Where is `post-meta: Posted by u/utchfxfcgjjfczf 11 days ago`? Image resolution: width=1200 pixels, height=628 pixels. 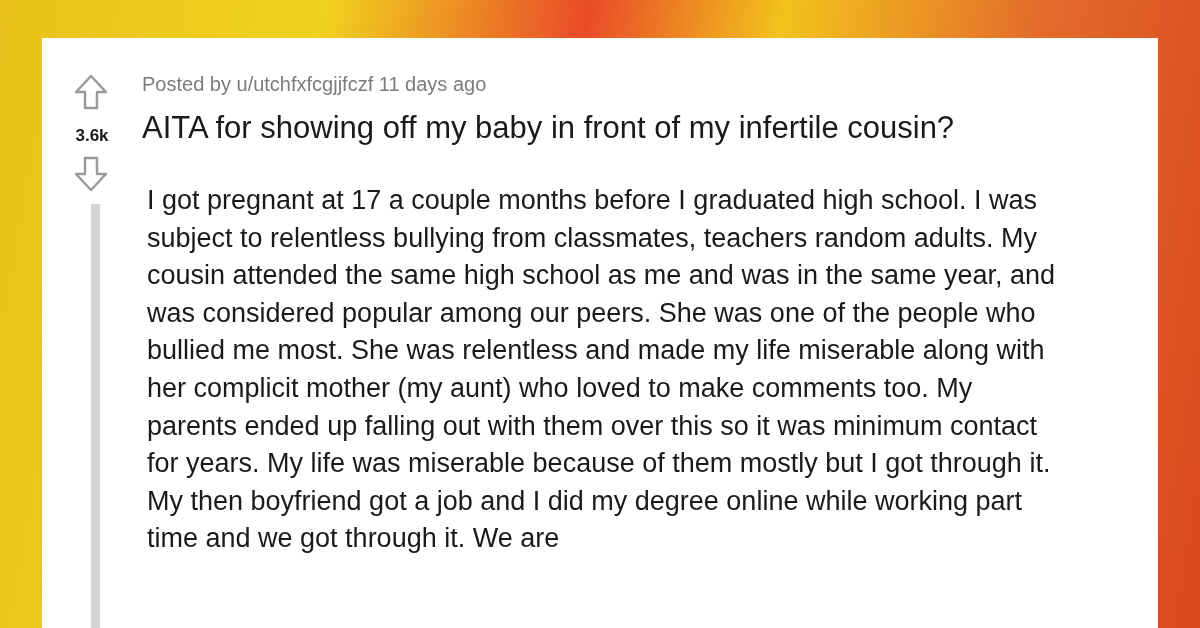 post-meta: Posted by u/utchfxfcgjjfczf 11 days ago is located at coordinates (315, 84).